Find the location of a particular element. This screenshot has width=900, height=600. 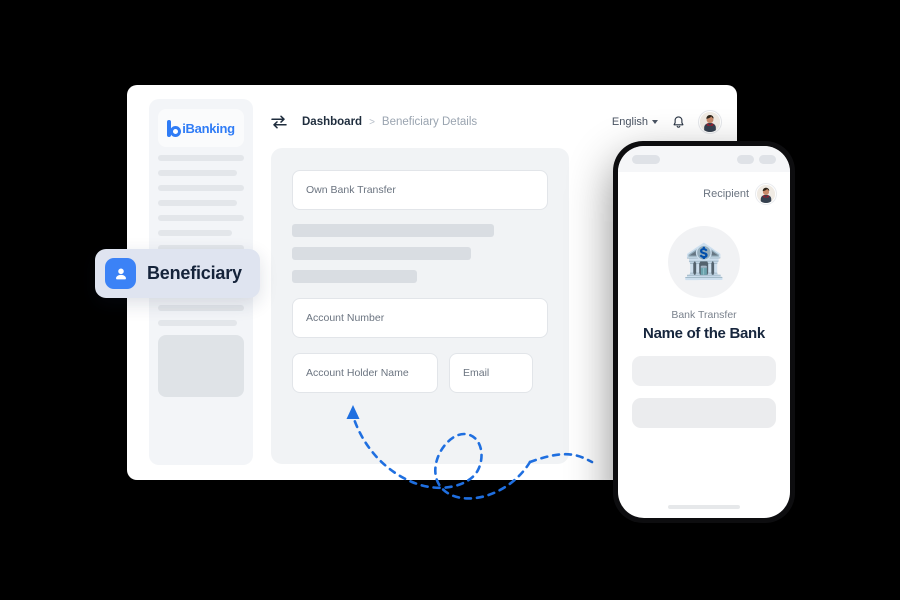

name-email-row: Account Holder Name Email is located at coordinates (420, 373).